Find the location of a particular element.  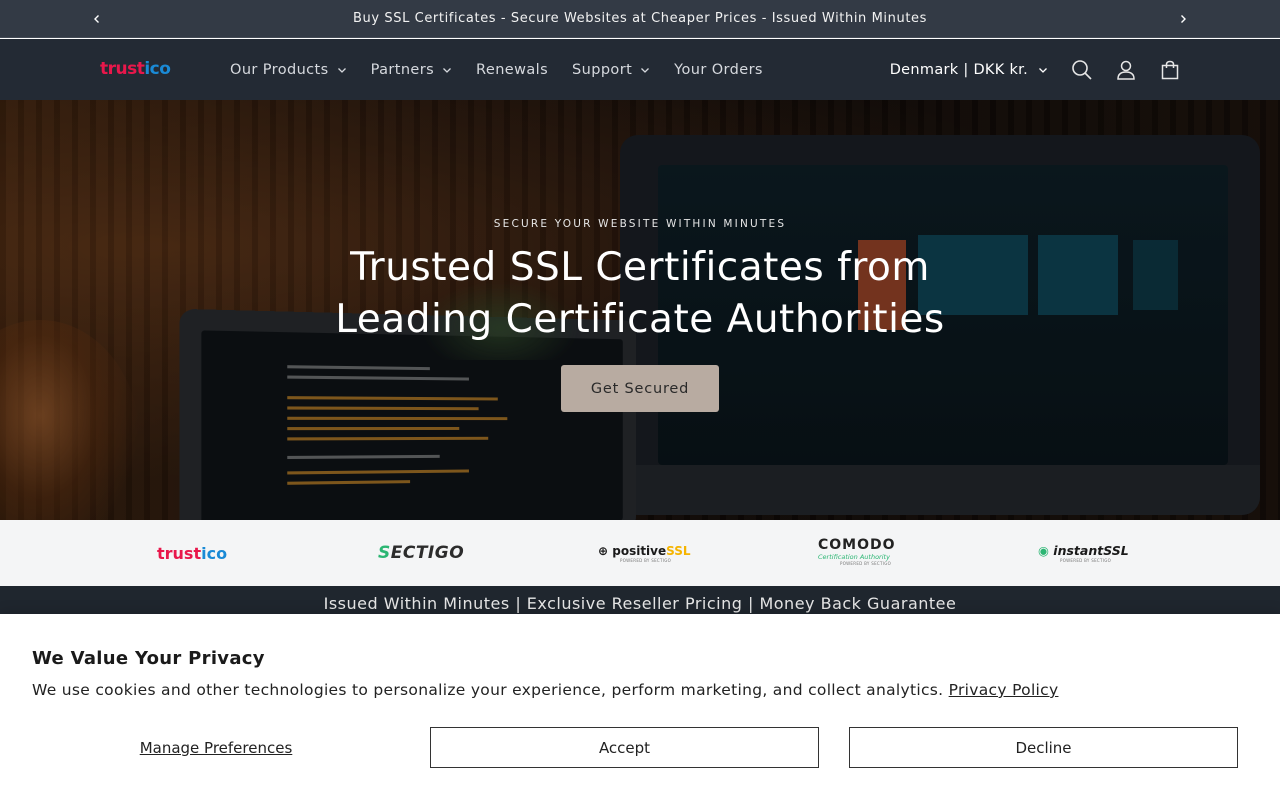

nav-label: Renewals is located at coordinates (512, 69).